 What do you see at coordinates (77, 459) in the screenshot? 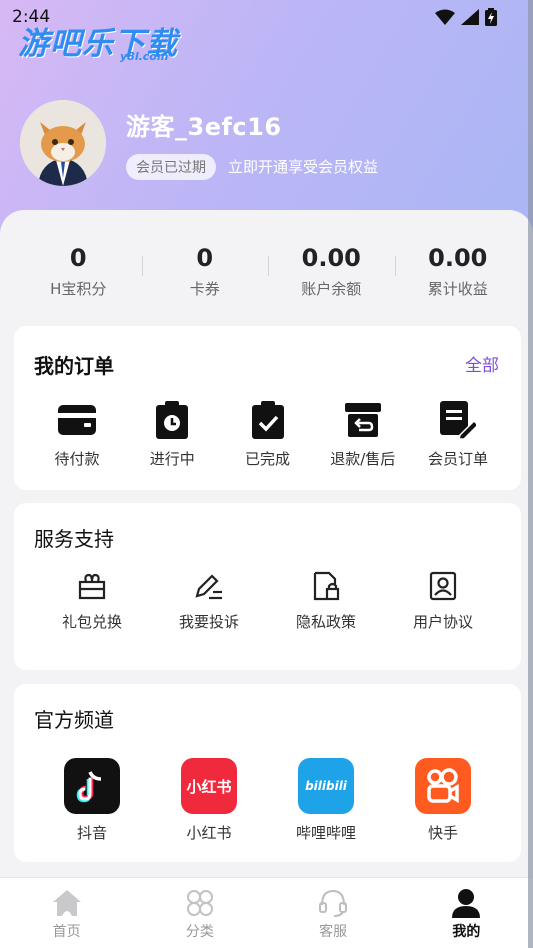
I see `order-label: 待付款` at bounding box center [77, 459].